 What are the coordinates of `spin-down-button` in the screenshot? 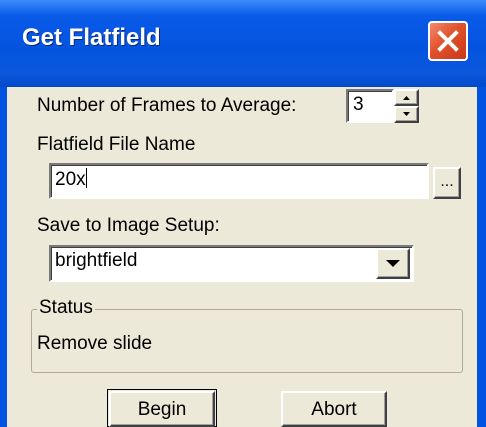 It's located at (406, 114).